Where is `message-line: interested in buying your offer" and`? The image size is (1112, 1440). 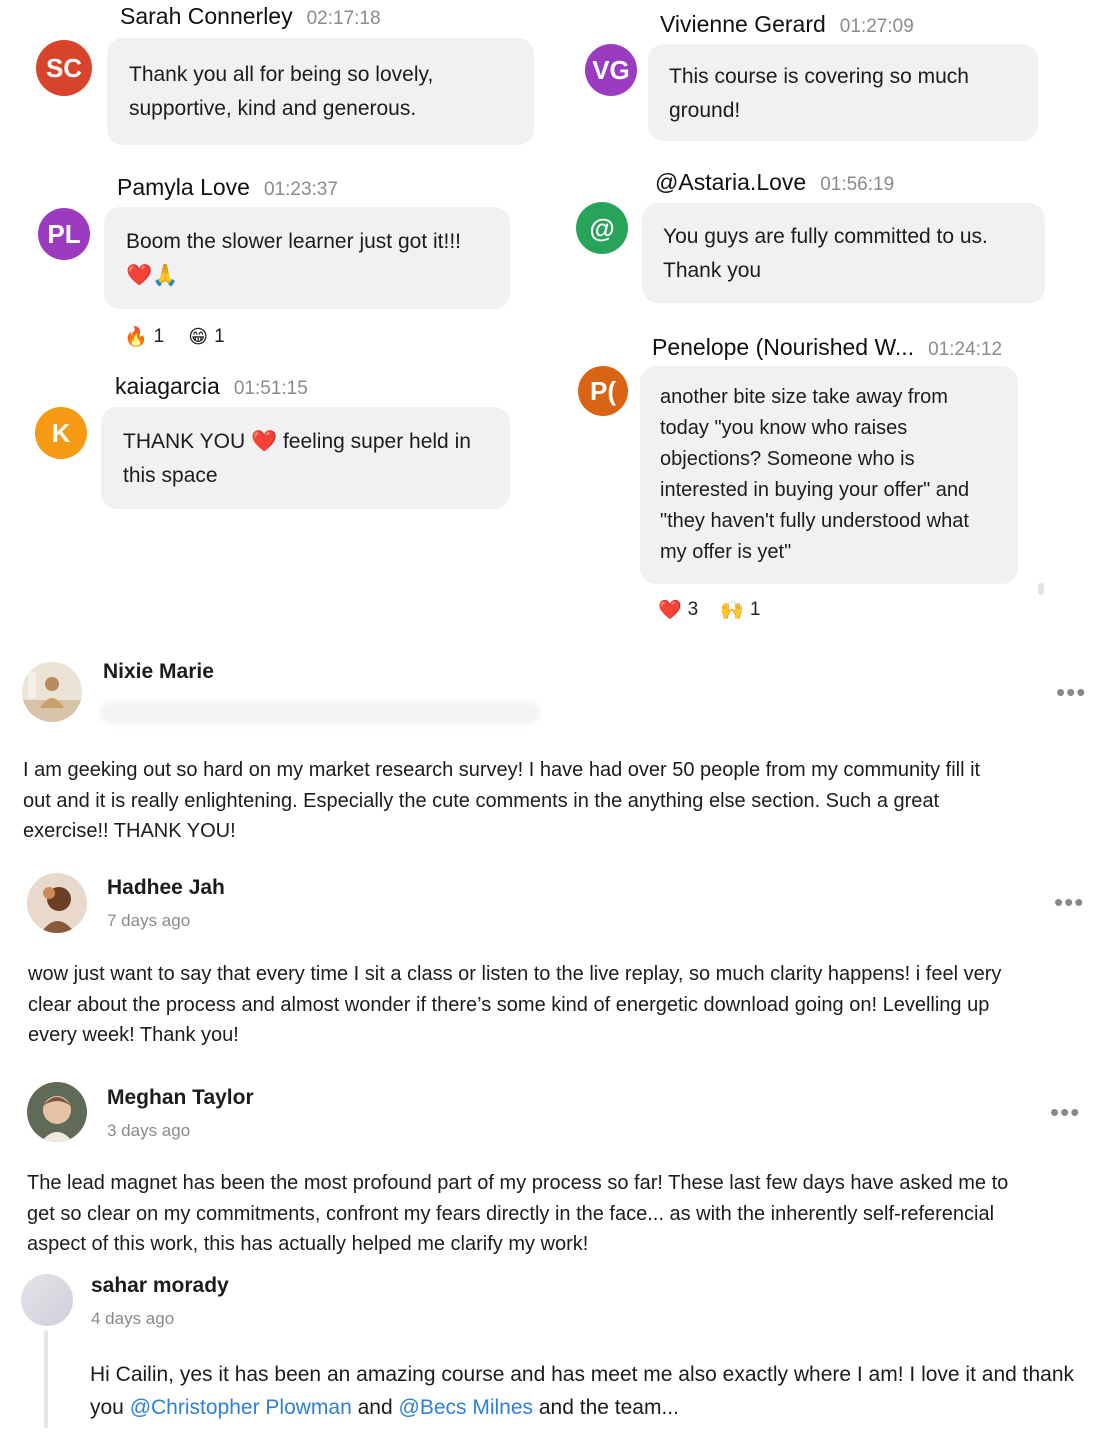
message-line: interested in buying your offer" and is located at coordinates (815, 490).